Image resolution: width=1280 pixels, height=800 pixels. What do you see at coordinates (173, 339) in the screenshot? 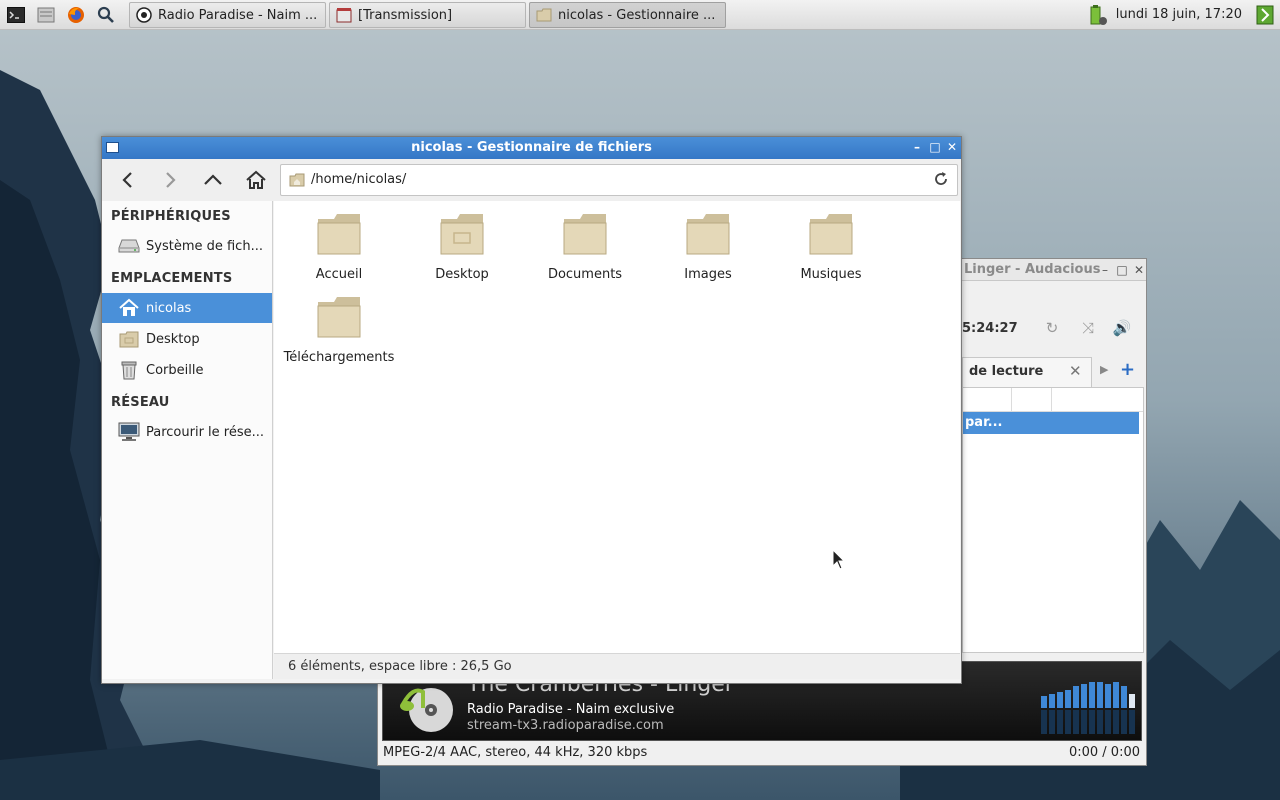
I see `sidebar-item-label: Desktop` at bounding box center [173, 339].